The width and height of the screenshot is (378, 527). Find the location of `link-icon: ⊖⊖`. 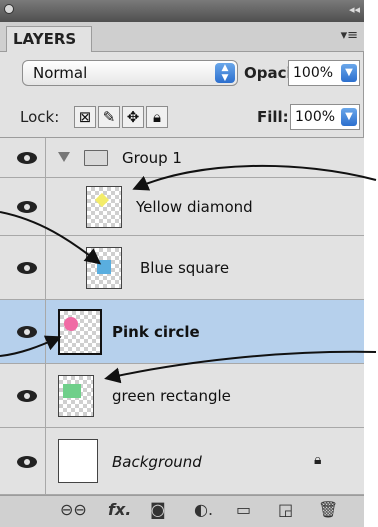

link-icon: ⊖⊖ is located at coordinates (73, 509).